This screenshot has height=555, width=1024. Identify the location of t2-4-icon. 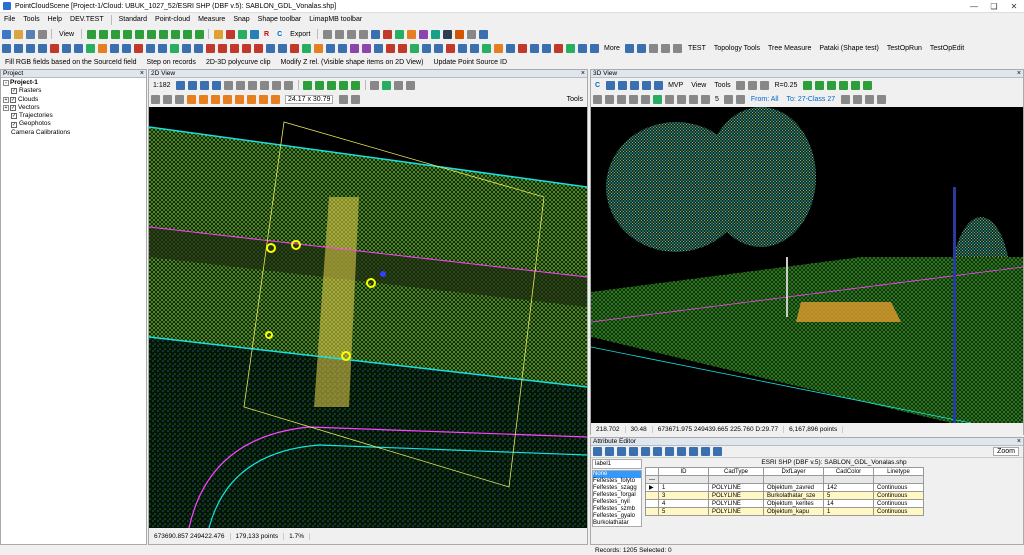
(191, 99).